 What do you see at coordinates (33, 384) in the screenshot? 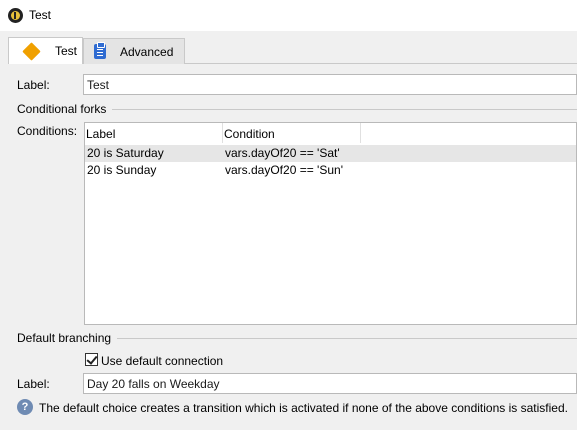
I see `default-label-caption: Label:` at bounding box center [33, 384].